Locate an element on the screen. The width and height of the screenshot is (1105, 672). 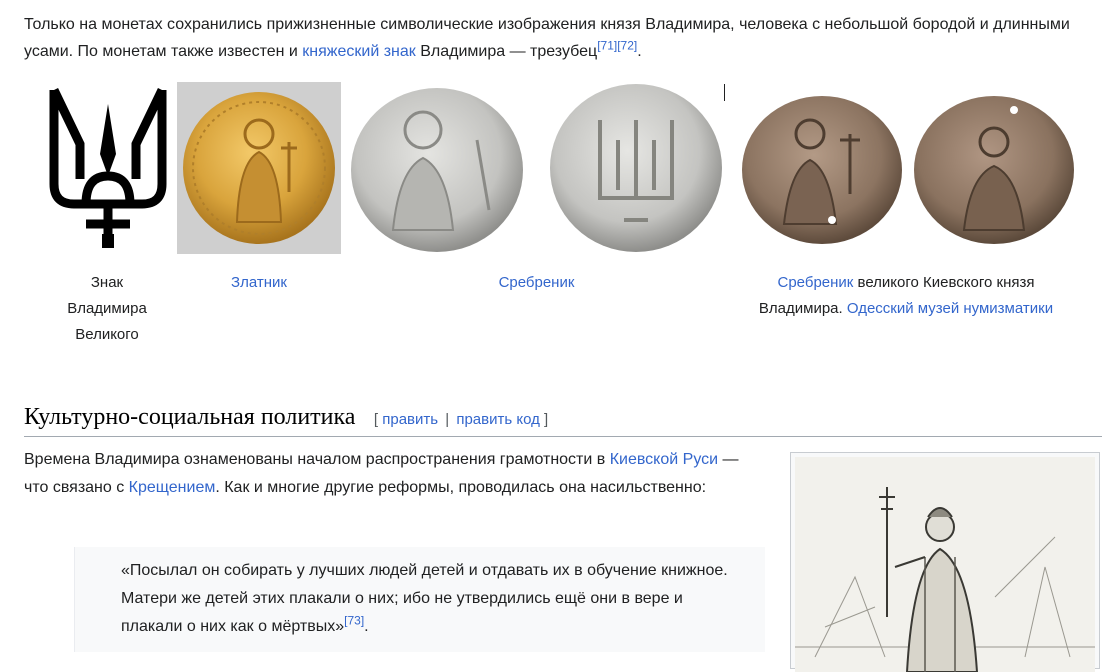
vladimir-engraving-image is located at coordinates (945, 564).